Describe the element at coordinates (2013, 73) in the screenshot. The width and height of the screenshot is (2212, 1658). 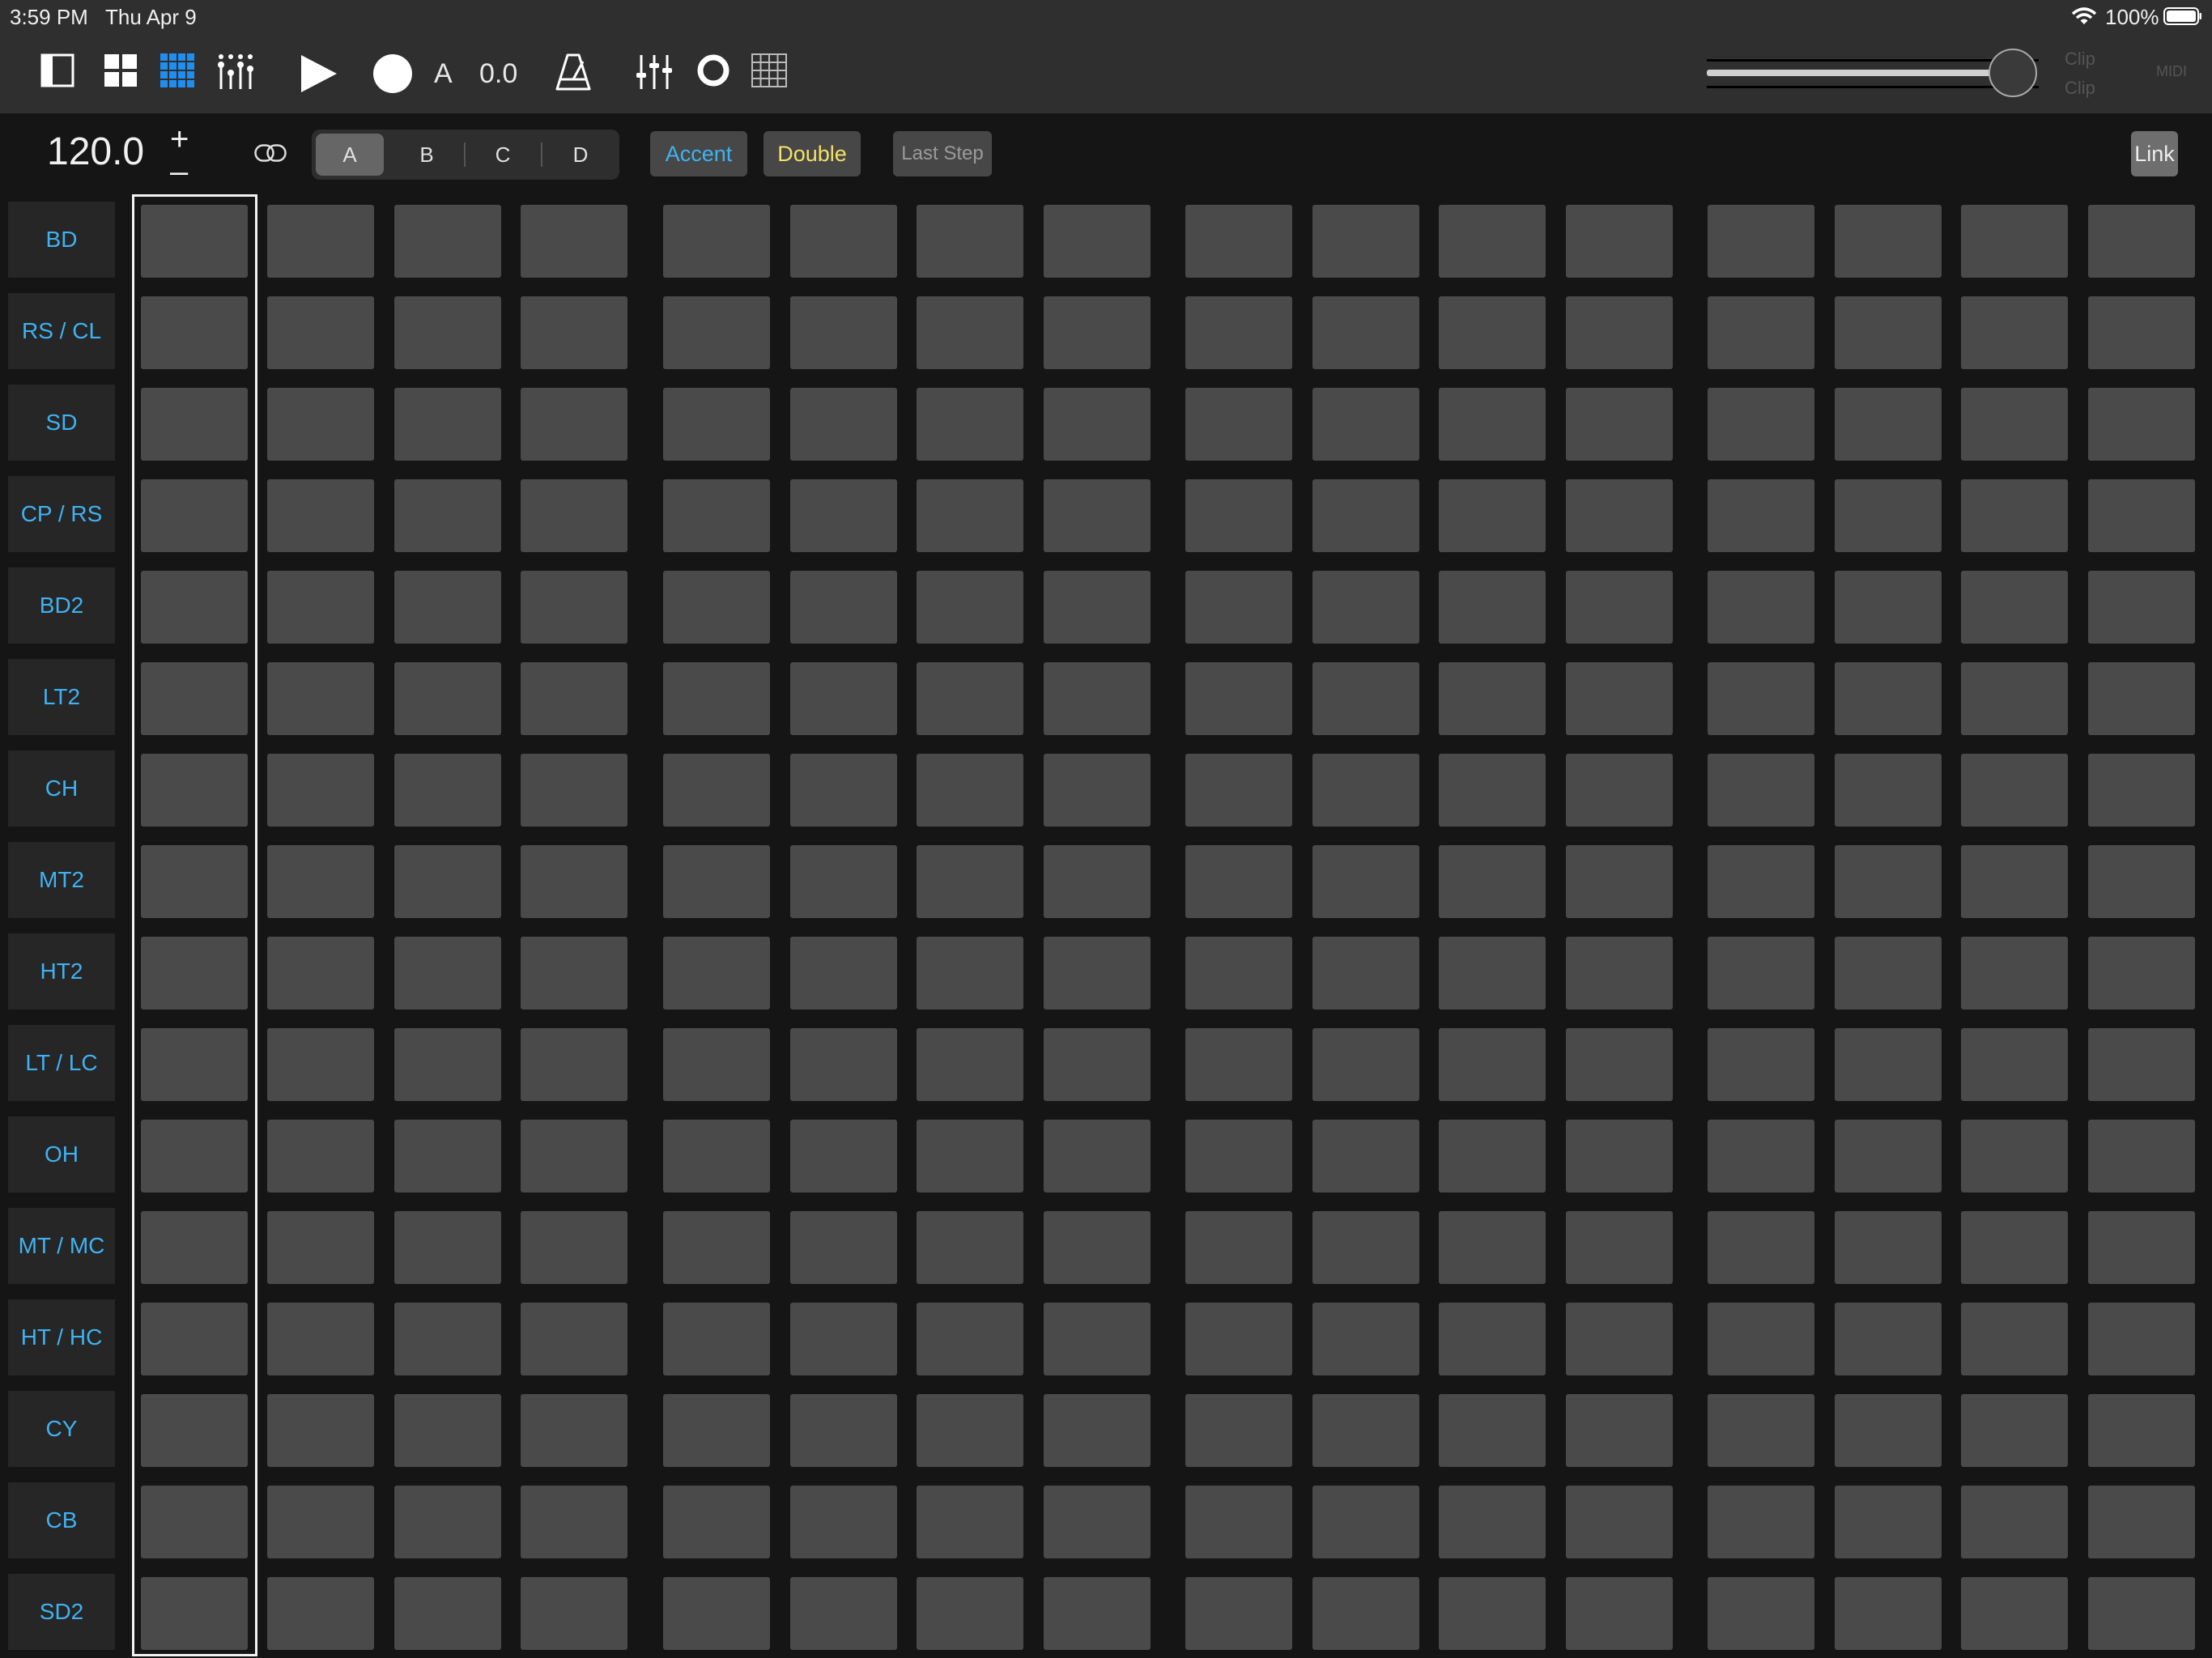
I see `slider-knob` at that location.